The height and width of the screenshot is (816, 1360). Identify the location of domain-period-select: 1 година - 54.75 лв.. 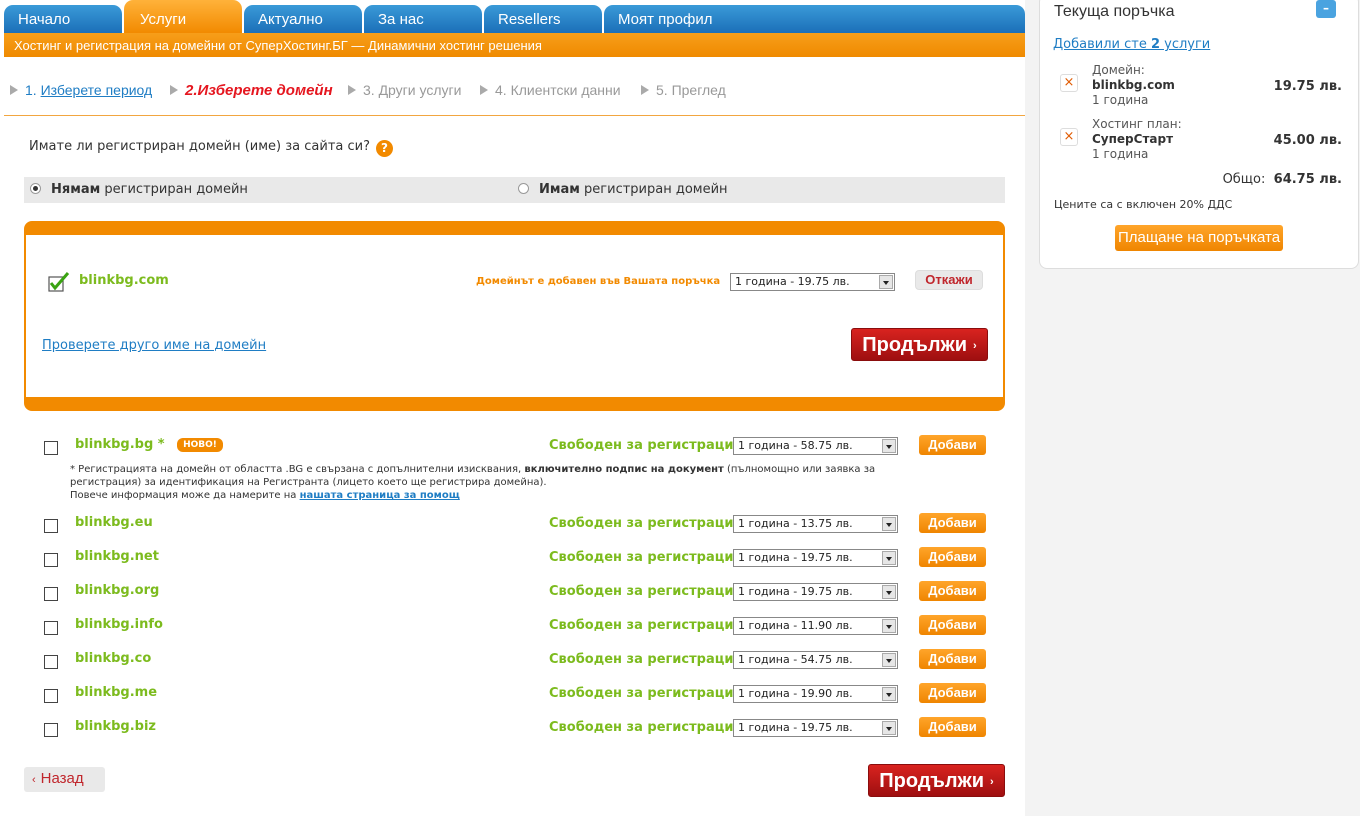
(815, 660).